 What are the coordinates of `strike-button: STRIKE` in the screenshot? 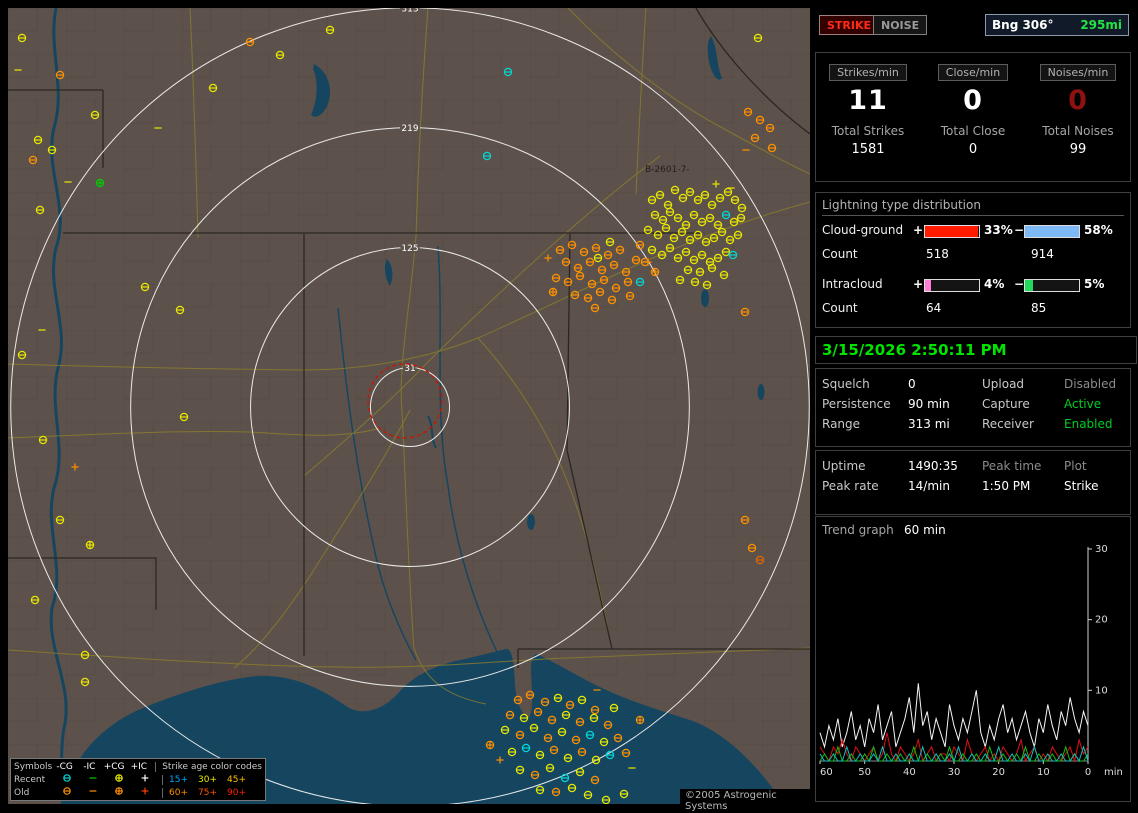 It's located at (849, 25).